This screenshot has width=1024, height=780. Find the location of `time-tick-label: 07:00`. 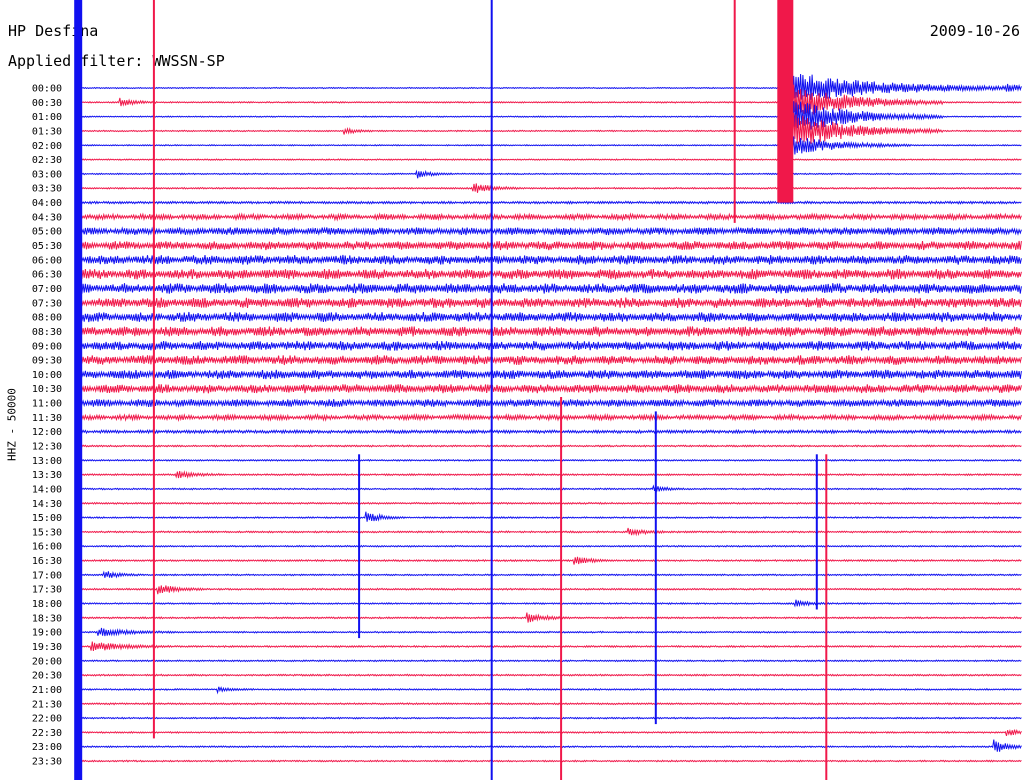

time-tick-label: 07:00 is located at coordinates (47, 289).